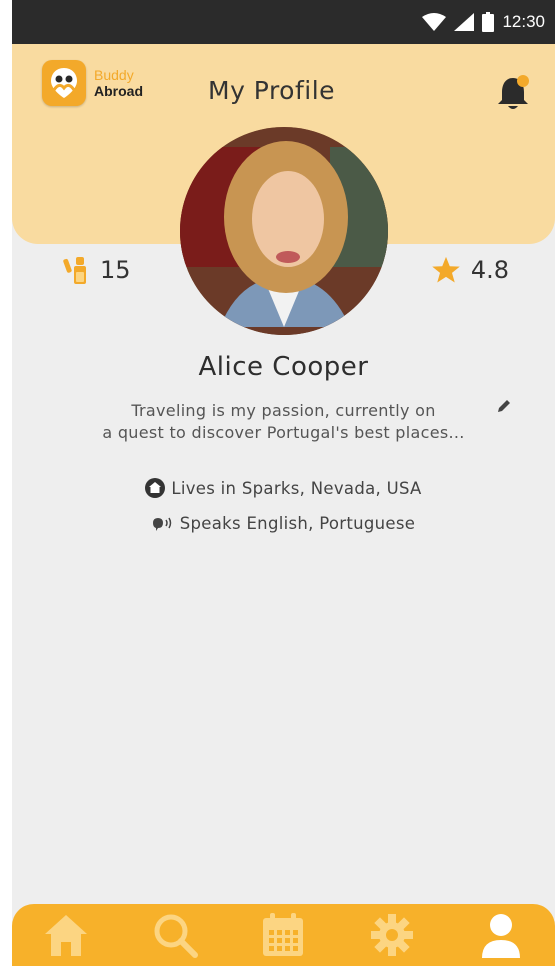 The height and width of the screenshot is (966, 555). What do you see at coordinates (464, 22) in the screenshot?
I see `signal-icon` at bounding box center [464, 22].